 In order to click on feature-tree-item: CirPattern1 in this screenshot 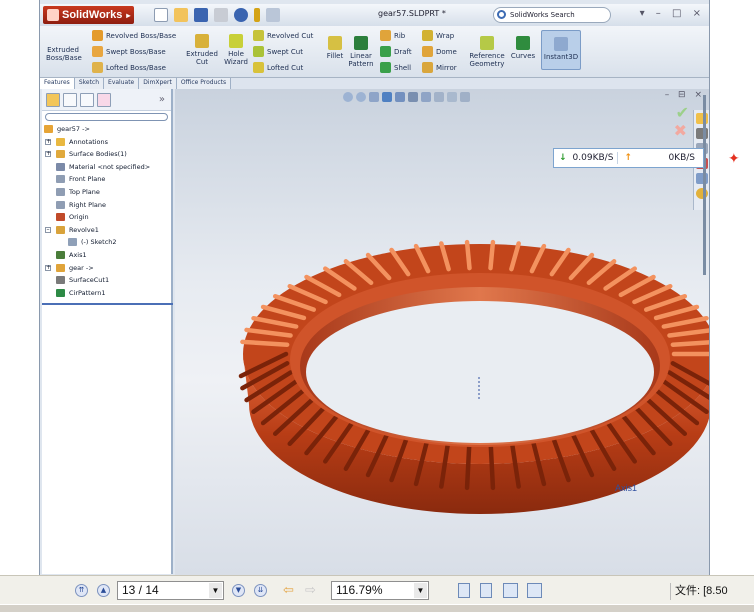, I will do `click(106, 293)`.